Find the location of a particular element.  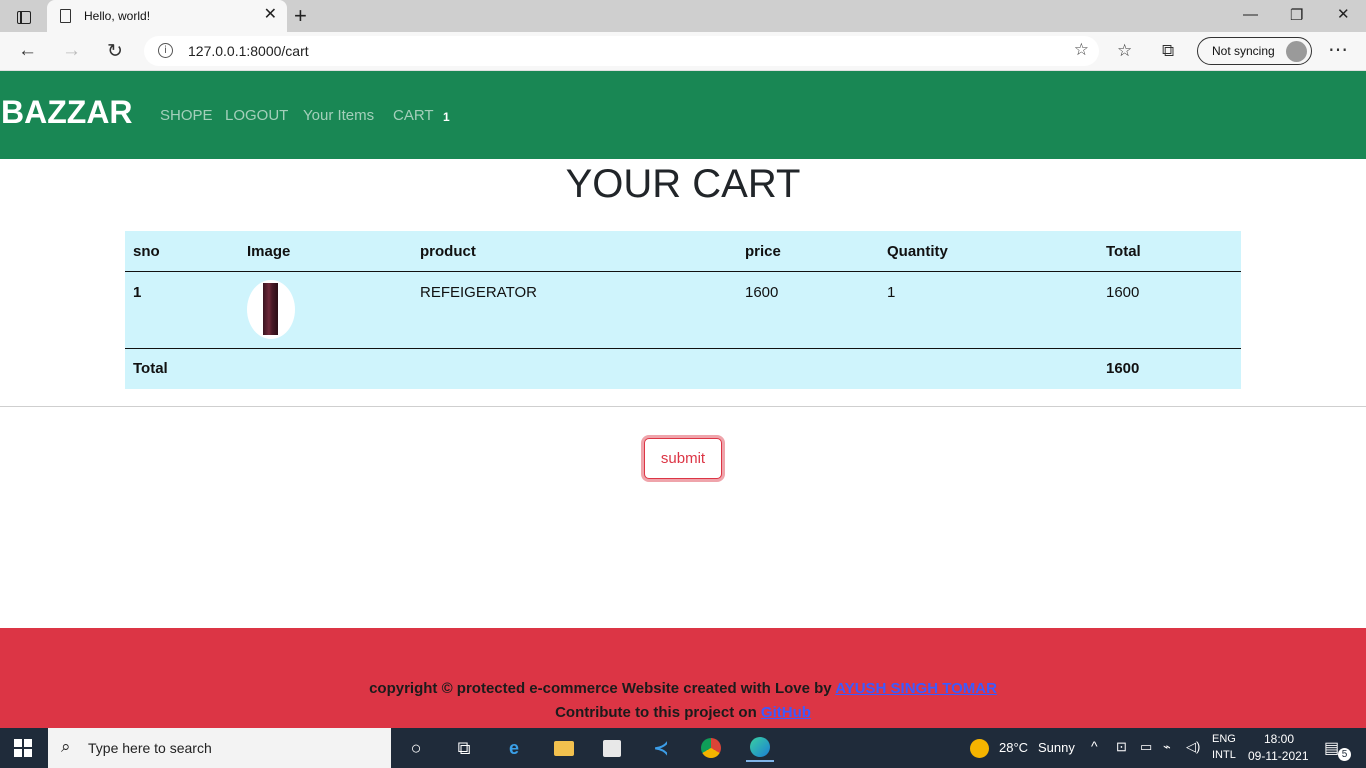

new-tab-button: + is located at coordinates (300, 16).